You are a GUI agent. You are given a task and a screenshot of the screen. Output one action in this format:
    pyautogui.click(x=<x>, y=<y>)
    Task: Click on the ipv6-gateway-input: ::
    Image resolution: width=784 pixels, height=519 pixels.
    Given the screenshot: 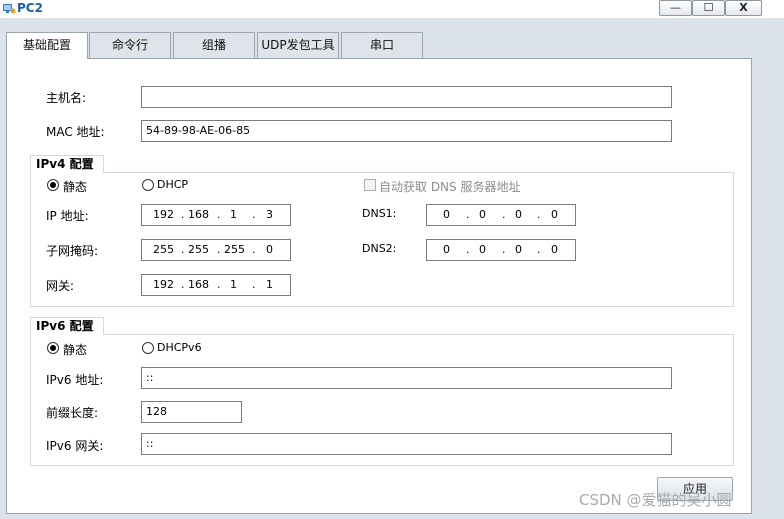 What is the action you would take?
    pyautogui.click(x=406, y=444)
    